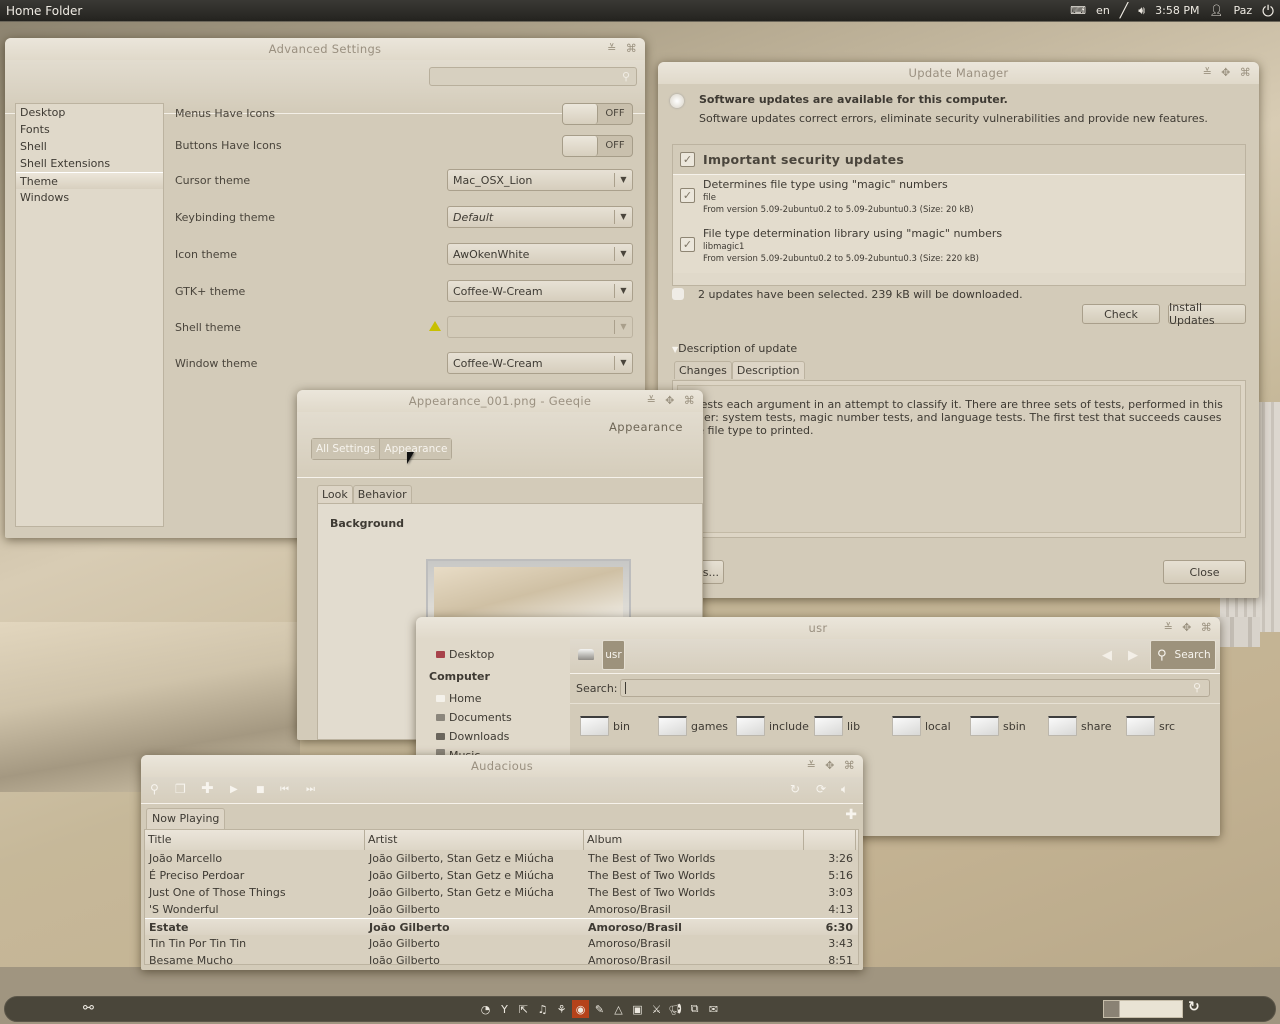 Image resolution: width=1280 pixels, height=1024 pixels. Describe the element at coordinates (837, 726) in the screenshot. I see `folder-item: lib` at that location.